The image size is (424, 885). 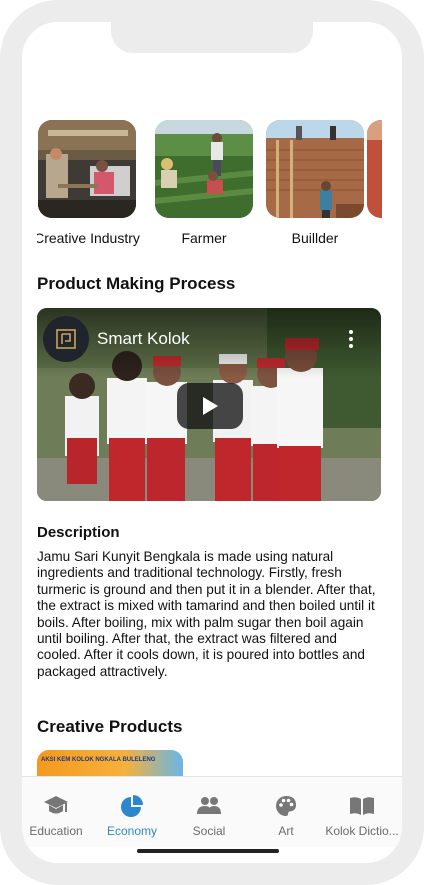 I want to click on category-creative-industry: Creative Industry, so click(x=92, y=183).